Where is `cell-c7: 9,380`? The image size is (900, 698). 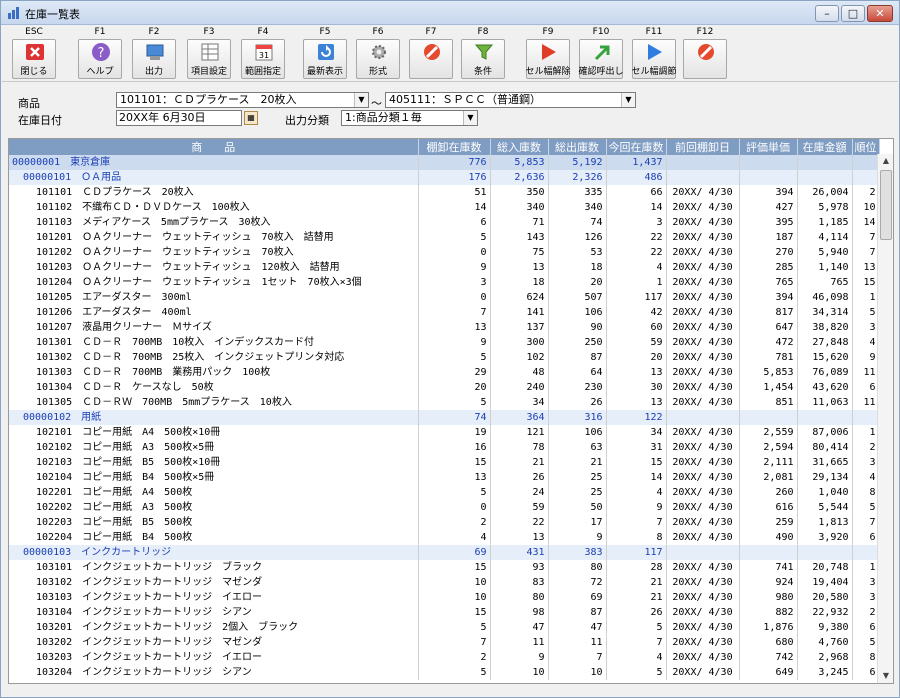
cell-c7: 9,380 is located at coordinates (825, 627).